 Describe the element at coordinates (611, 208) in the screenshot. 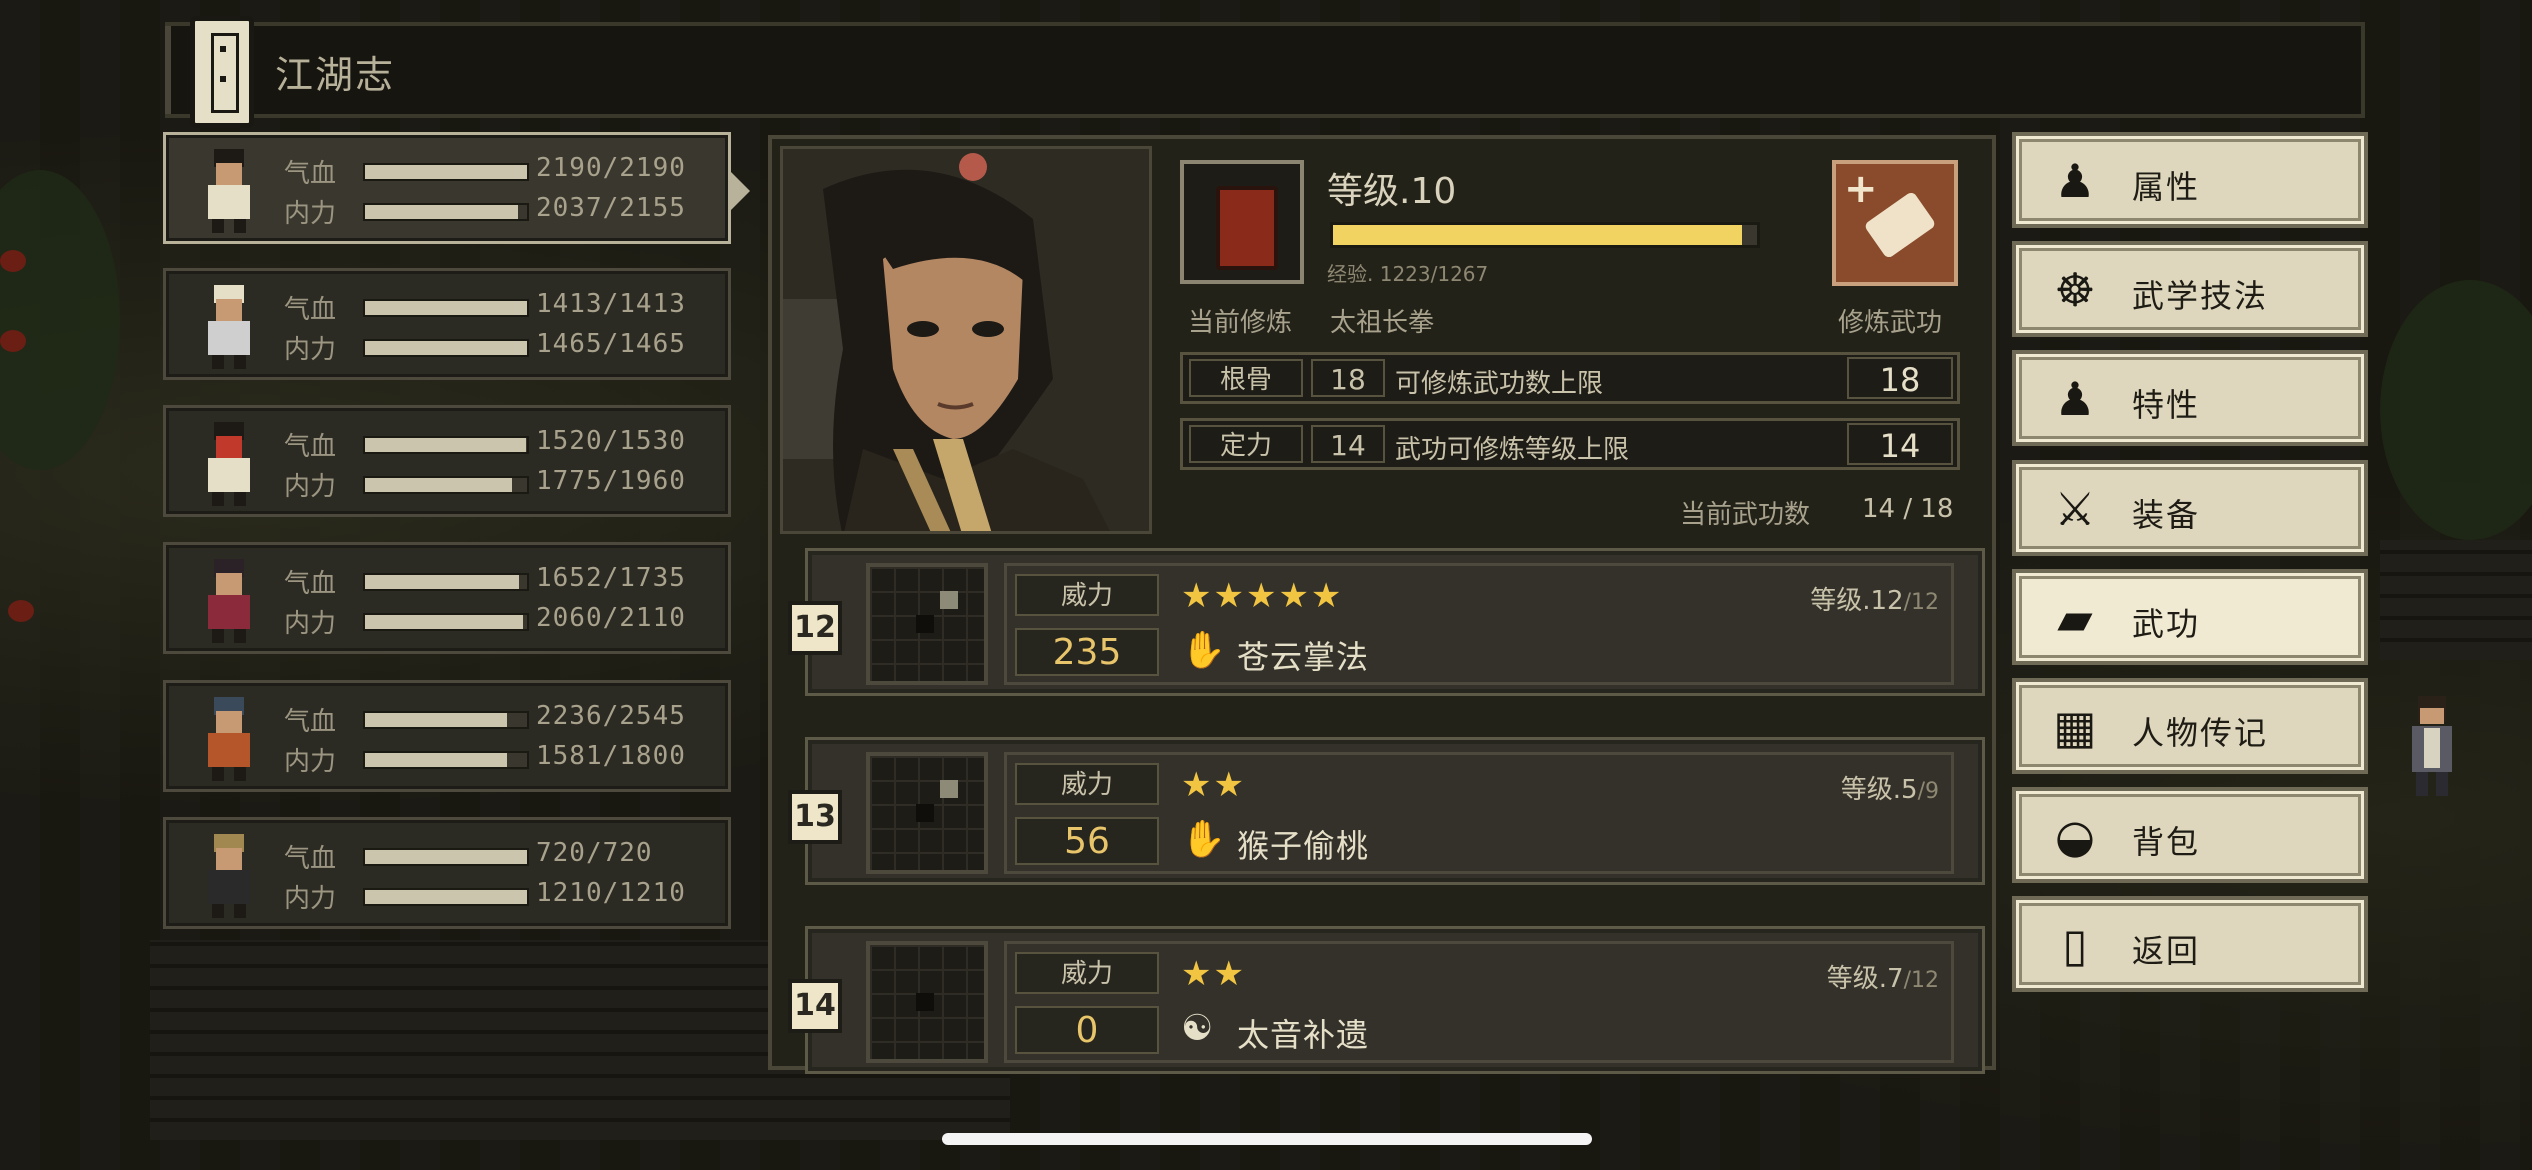

I see `mp-value: 2037/2155` at that location.